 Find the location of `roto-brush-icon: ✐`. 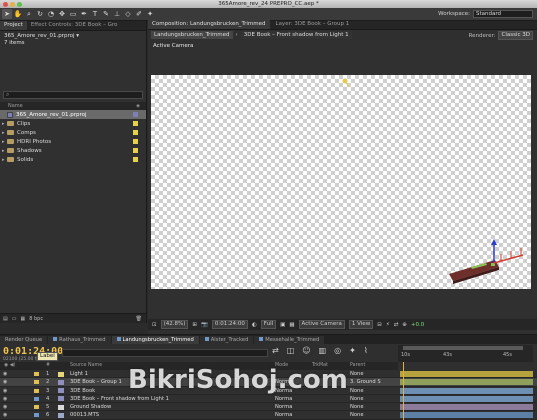

roto-brush-icon: ✐ is located at coordinates (139, 14).